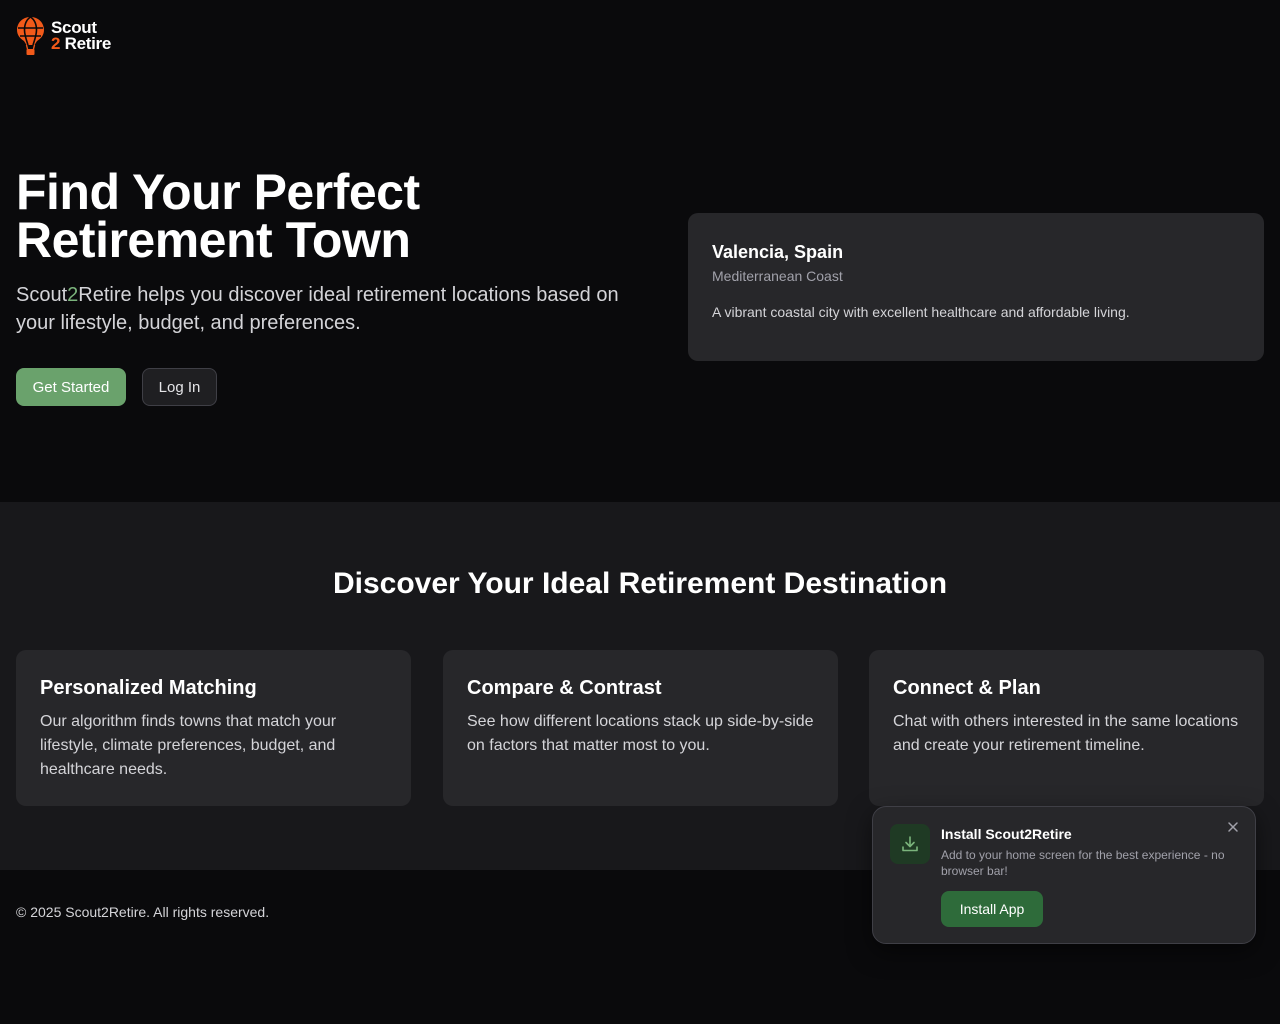 This screenshot has width=1280, height=1024. I want to click on hero-title: Find Your Perfect Retirement Town, so click(218, 216).